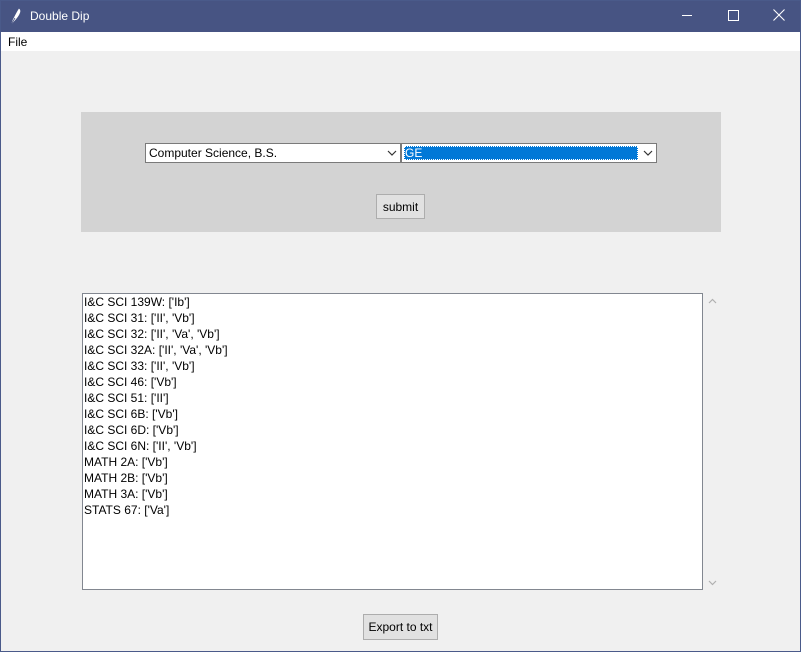  What do you see at coordinates (152, 334) in the screenshot?
I see `list-item: I&C SCI 32: ['II', 'Va', 'Vb']` at bounding box center [152, 334].